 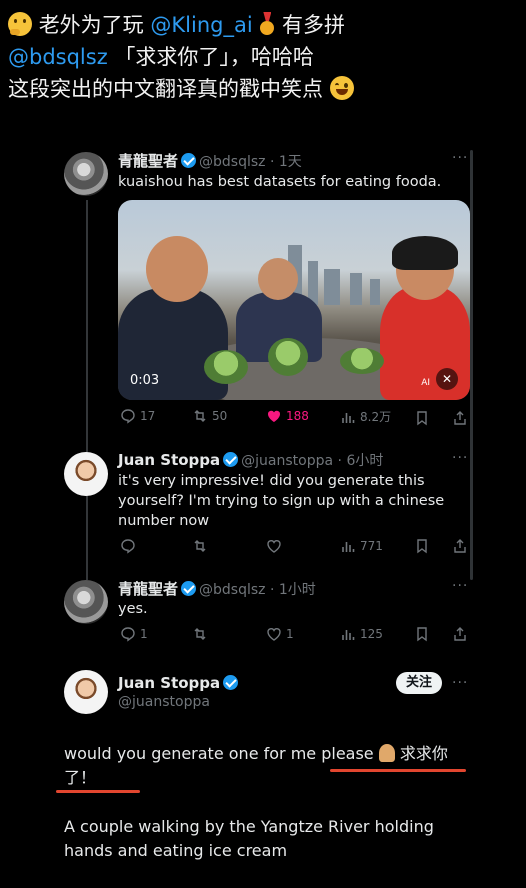 I want to click on author-handle: @bdsqlsz · 1天, so click(x=250, y=162).